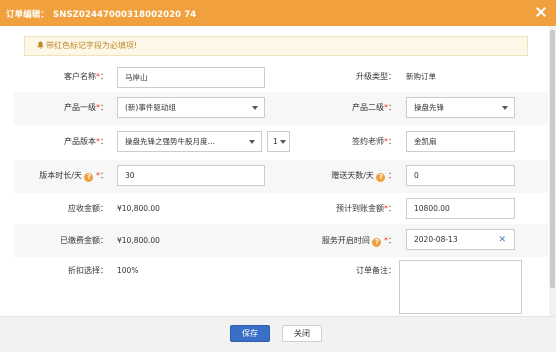 This screenshot has height=352, width=556. I want to click on scrollbar, so click(552, 171).